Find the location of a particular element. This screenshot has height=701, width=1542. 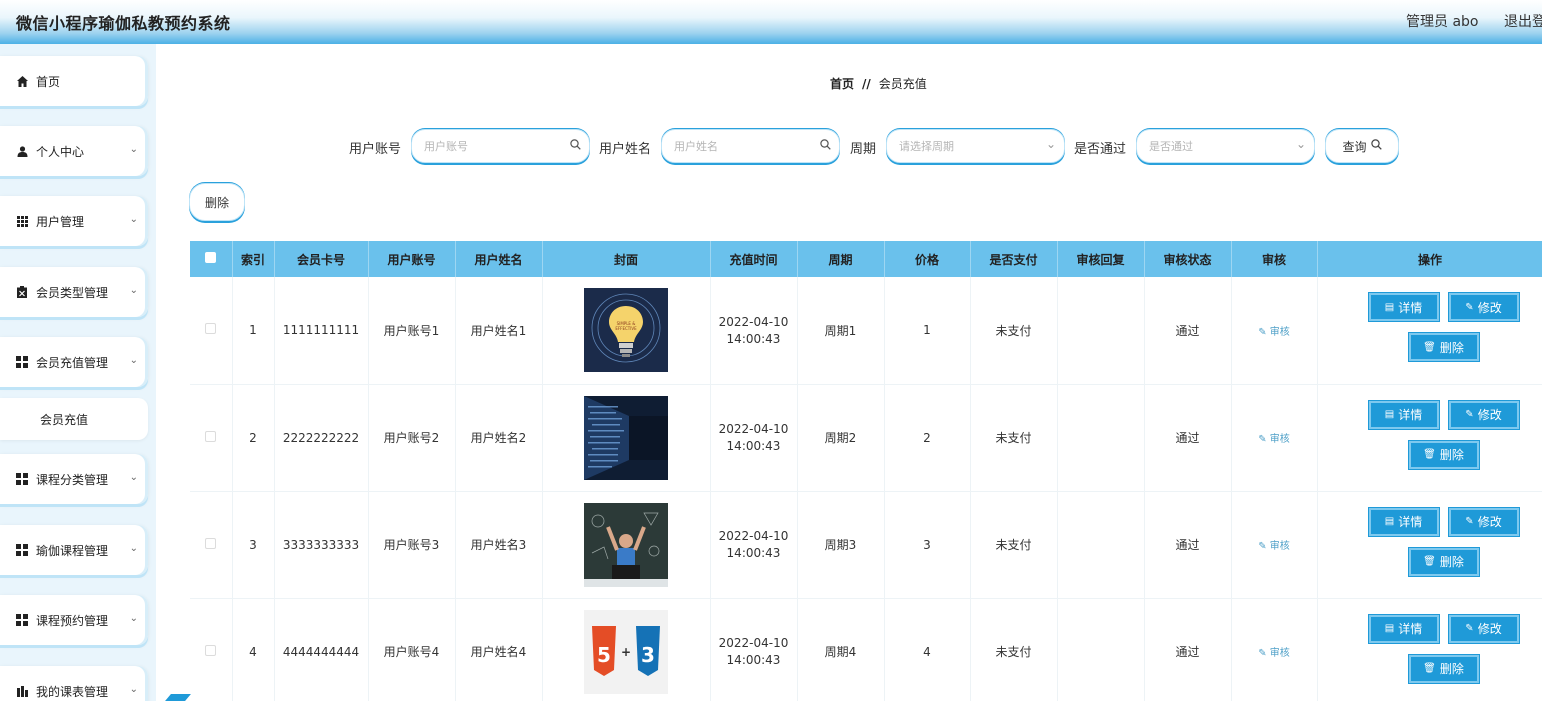

price-cell: 1 is located at coordinates (927, 331).